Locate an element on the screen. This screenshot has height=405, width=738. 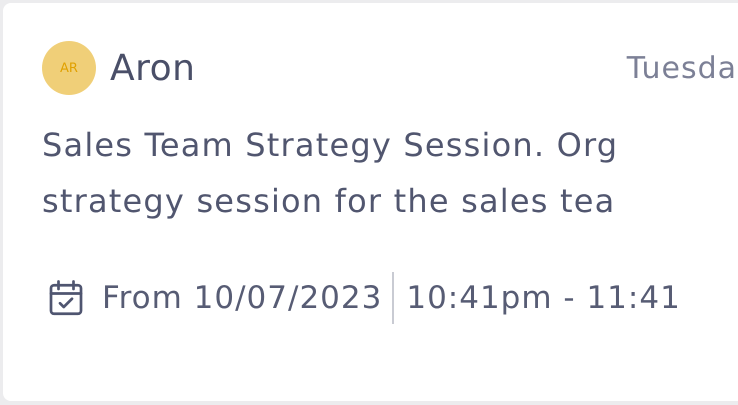
event-date: From 10/07/2023 is located at coordinates (242, 298).